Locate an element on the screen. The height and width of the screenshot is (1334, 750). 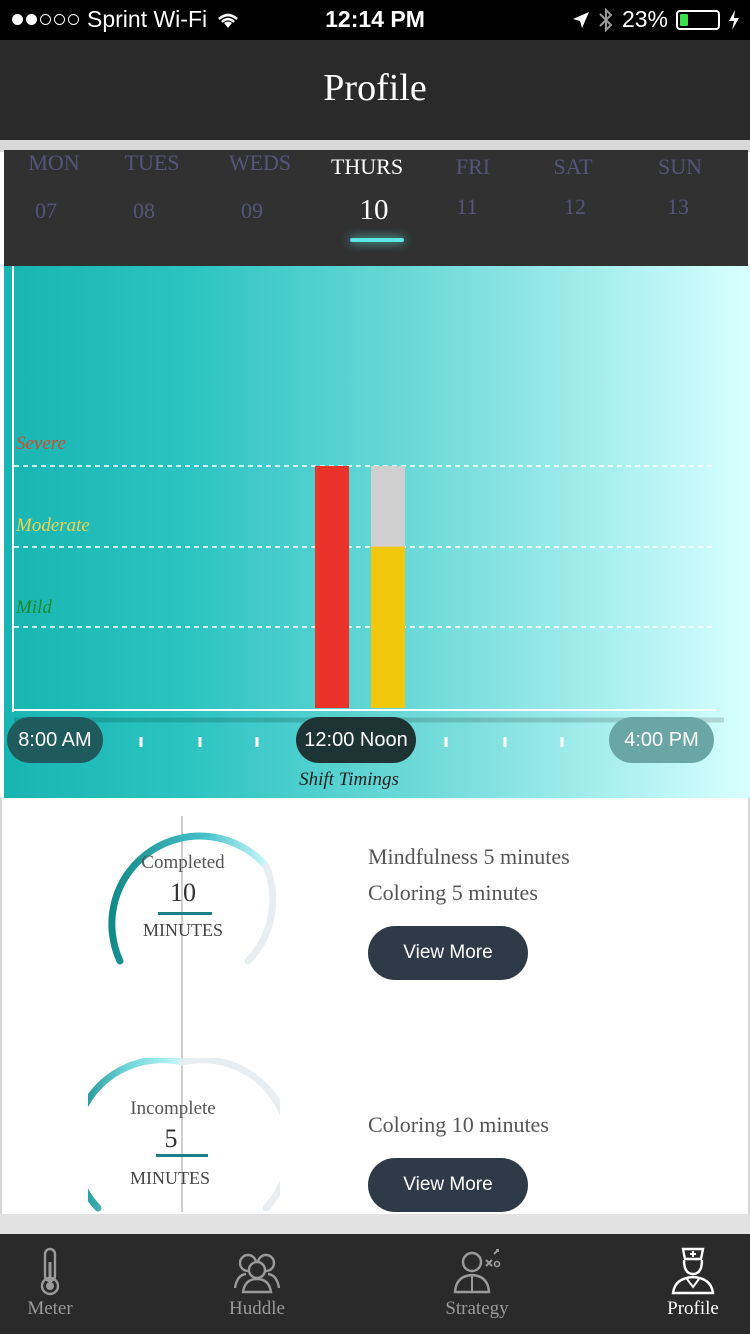
tab-meter: Meter is located at coordinates (60, 1284).